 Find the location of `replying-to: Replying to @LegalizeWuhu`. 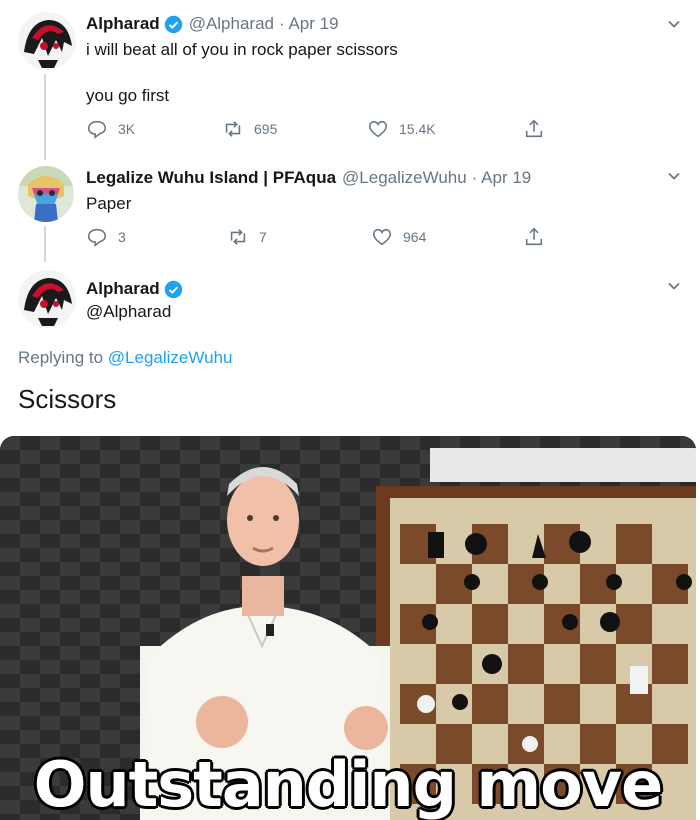

replying-to: Replying to @LegalizeWuhu is located at coordinates (125, 358).